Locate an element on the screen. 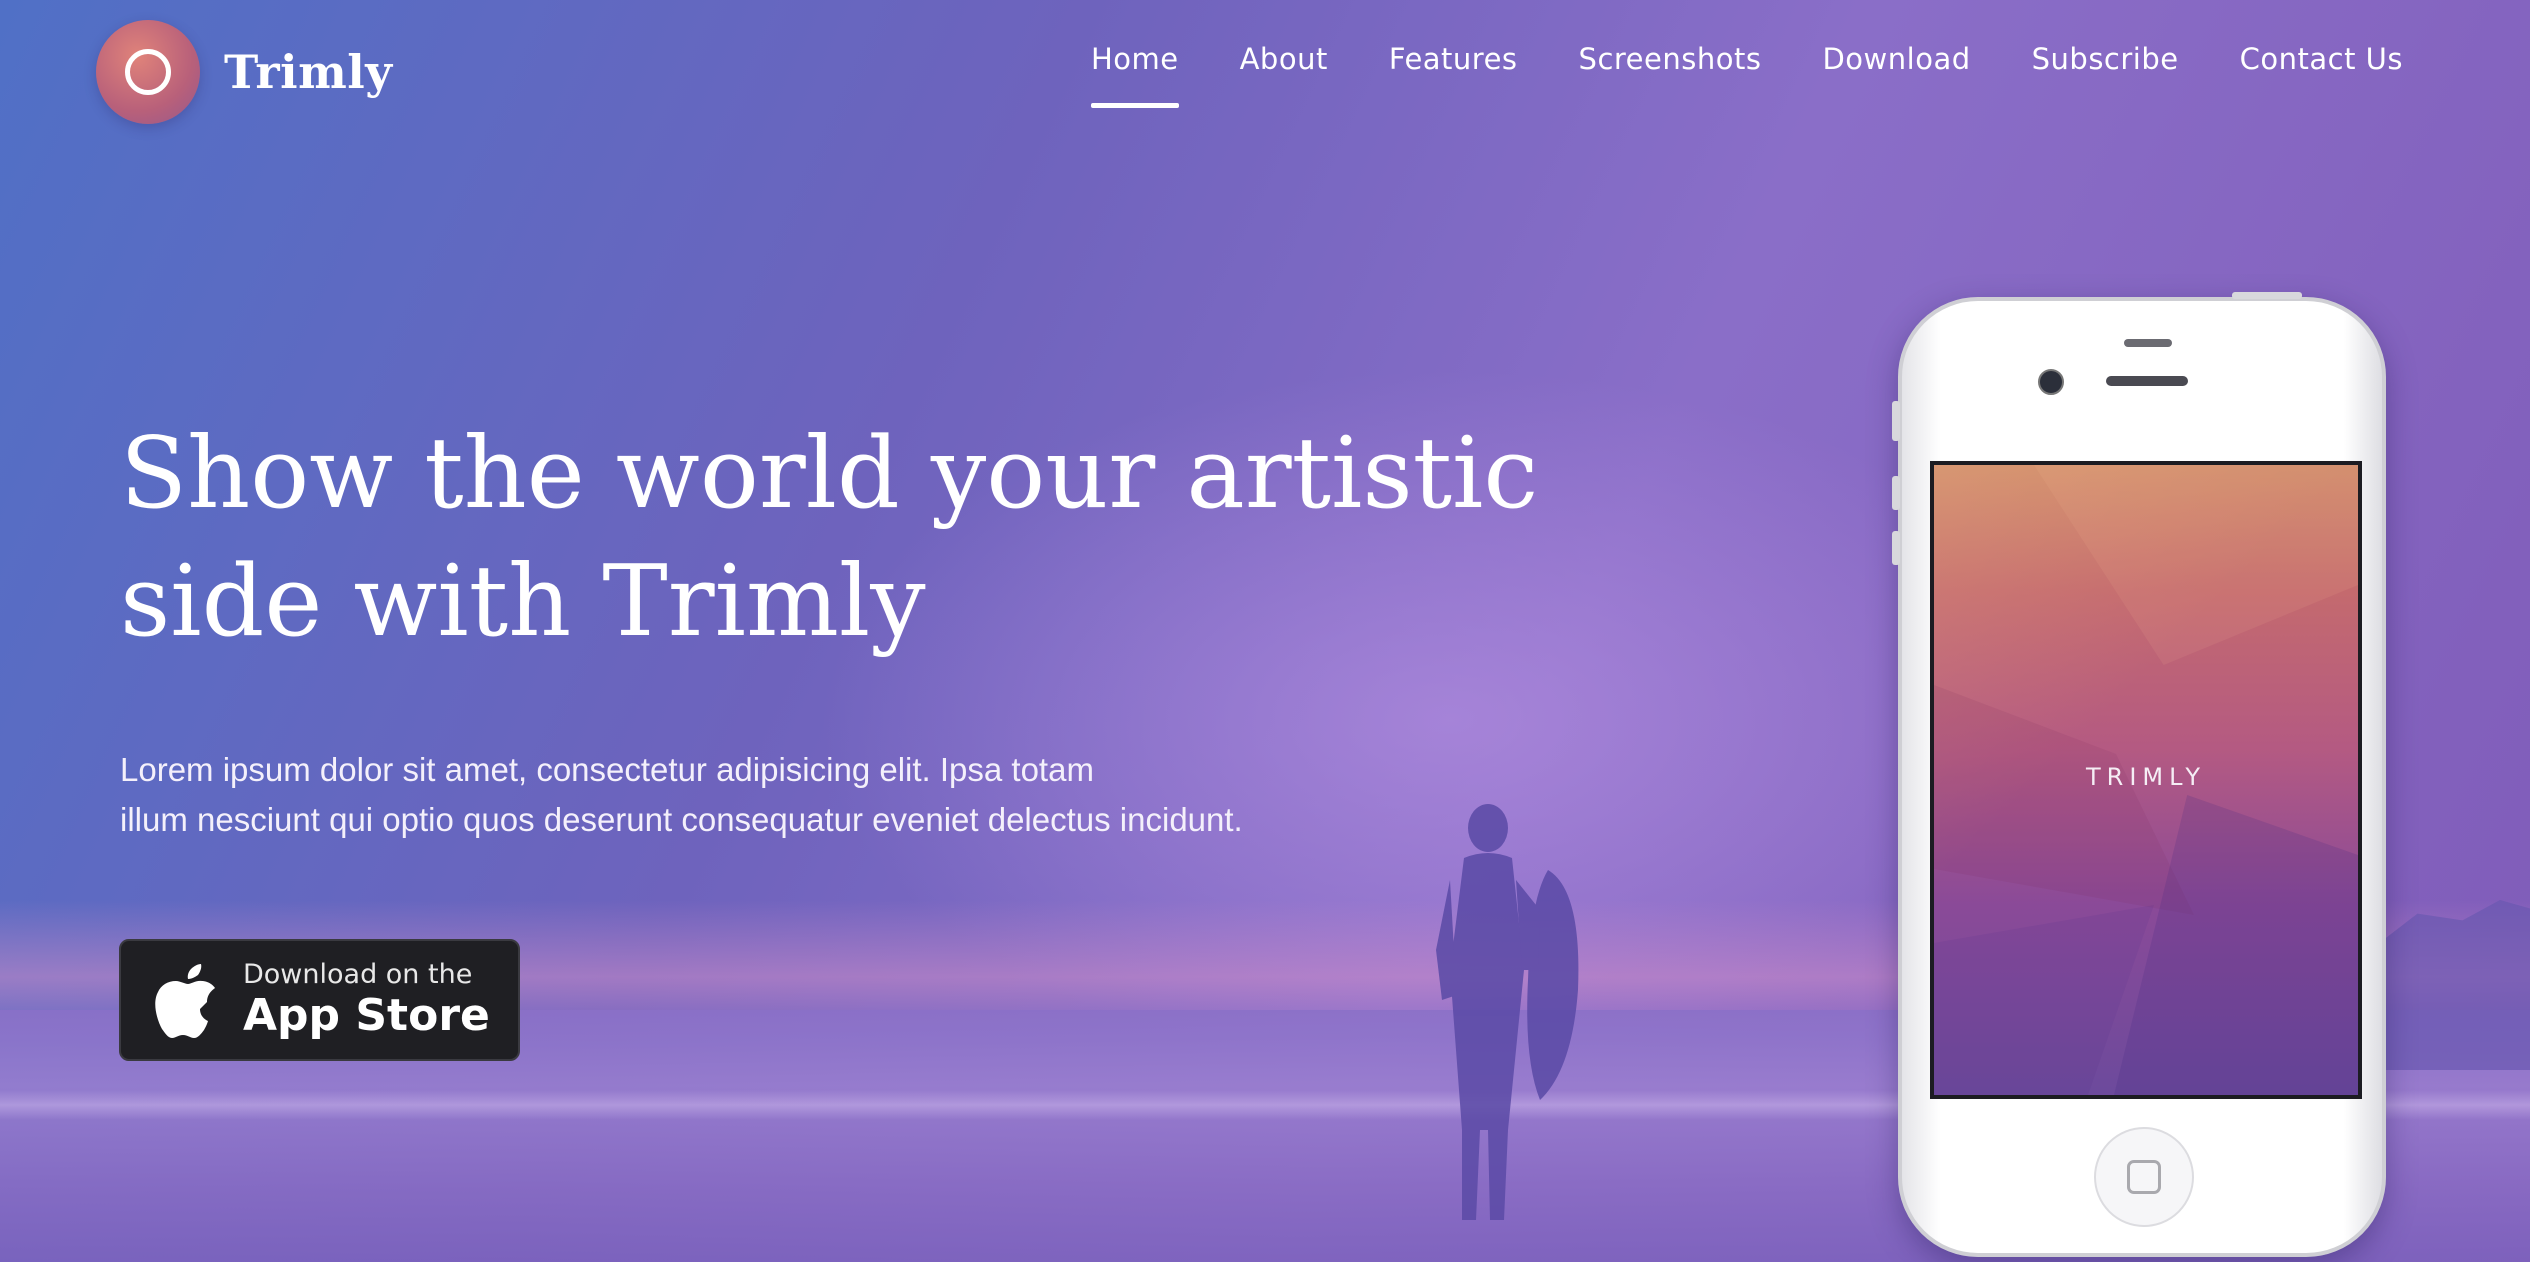 This screenshot has height=1262, width=2530. nav-download: Download is located at coordinates (1896, 59).